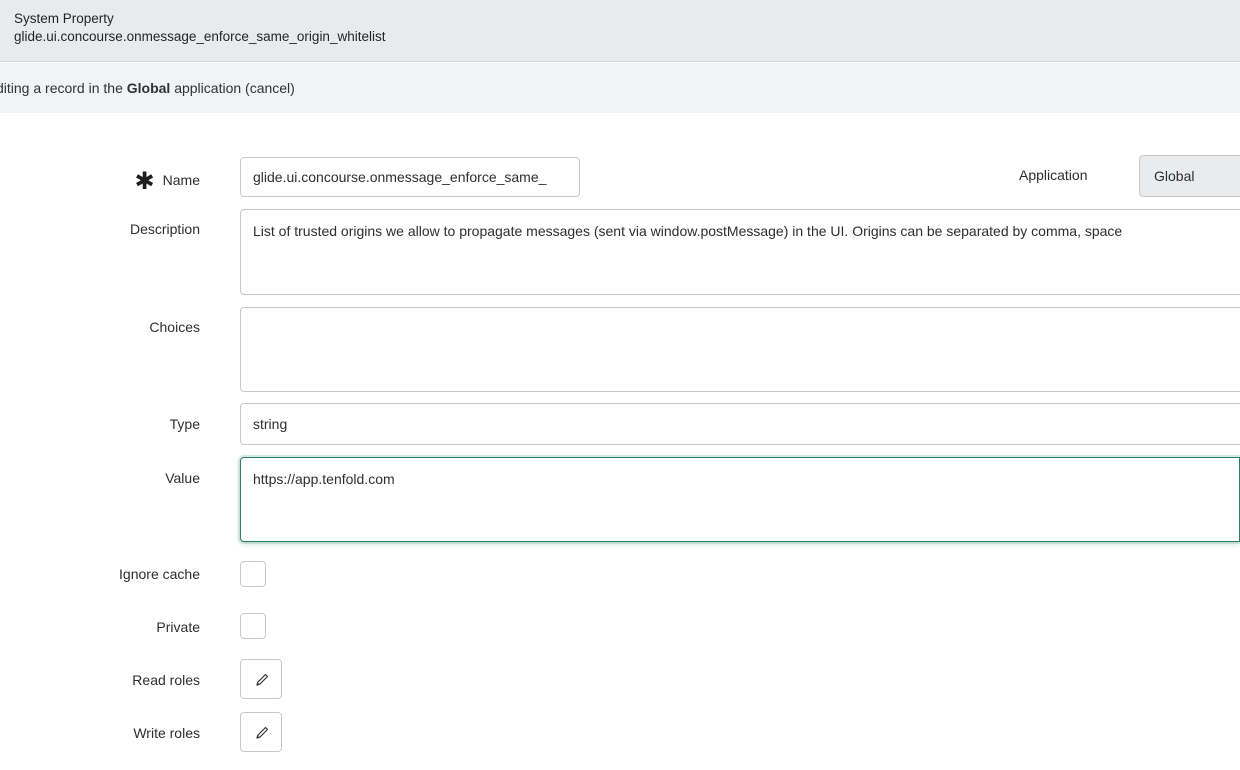 The height and width of the screenshot is (770, 1240). Describe the element at coordinates (64, 18) in the screenshot. I see `record-type-title: System Property` at that location.